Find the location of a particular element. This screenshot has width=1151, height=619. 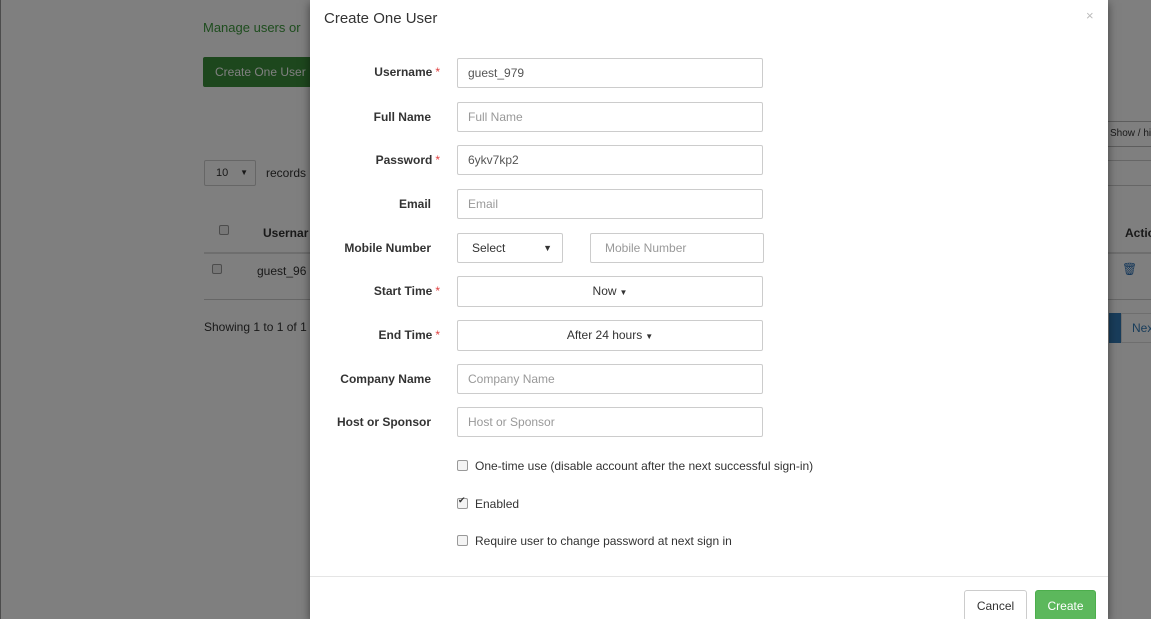

close-icon: × is located at coordinates (1090, 15).